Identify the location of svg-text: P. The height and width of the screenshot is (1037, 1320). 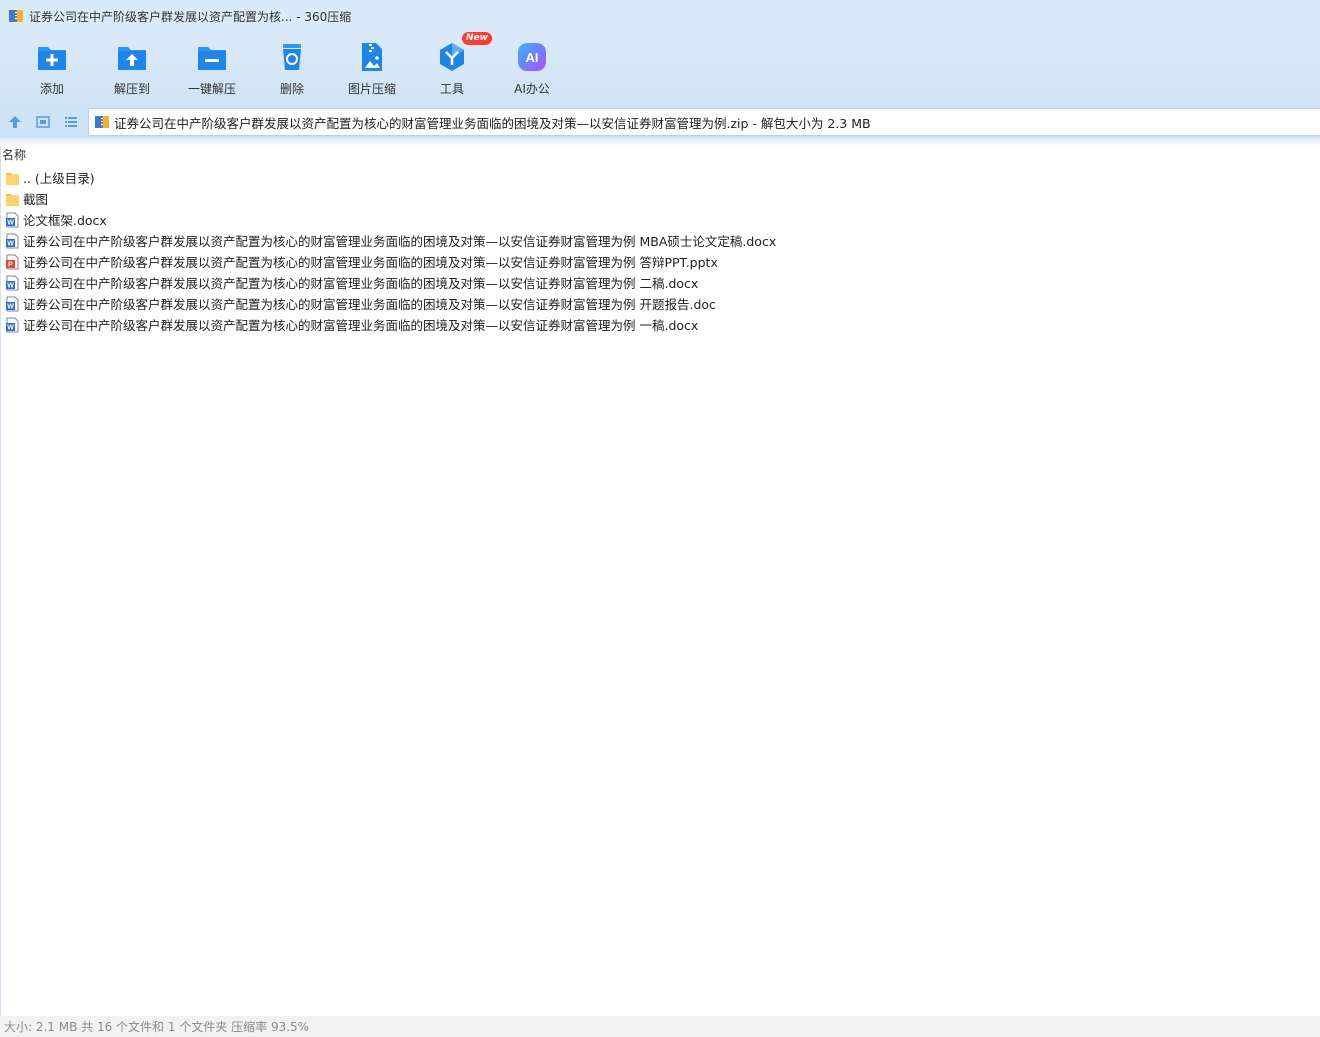
(10, 264).